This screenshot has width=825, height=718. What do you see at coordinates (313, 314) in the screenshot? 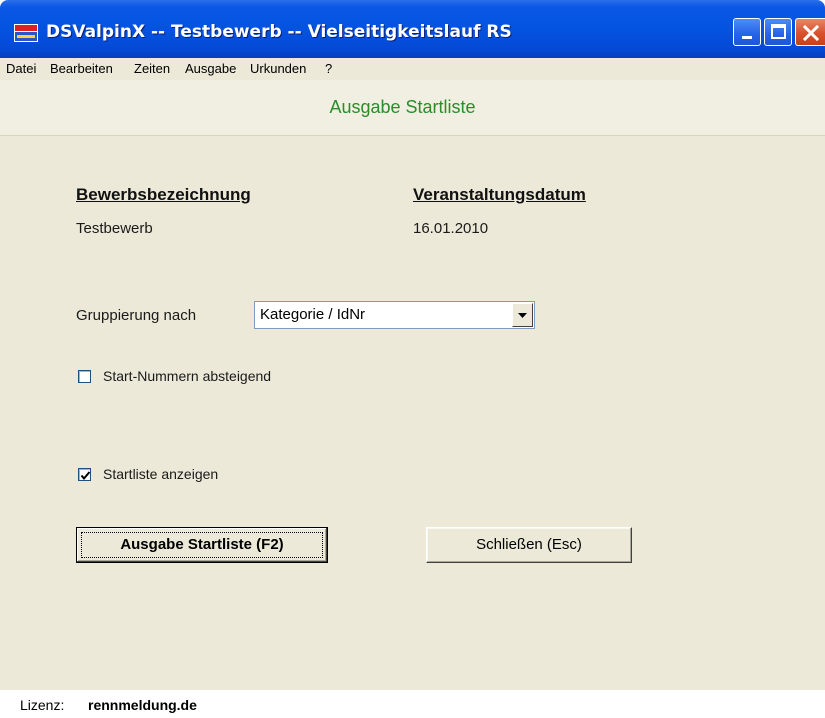
I see `grouping-selected-value: Kategorie / IdNr` at bounding box center [313, 314].